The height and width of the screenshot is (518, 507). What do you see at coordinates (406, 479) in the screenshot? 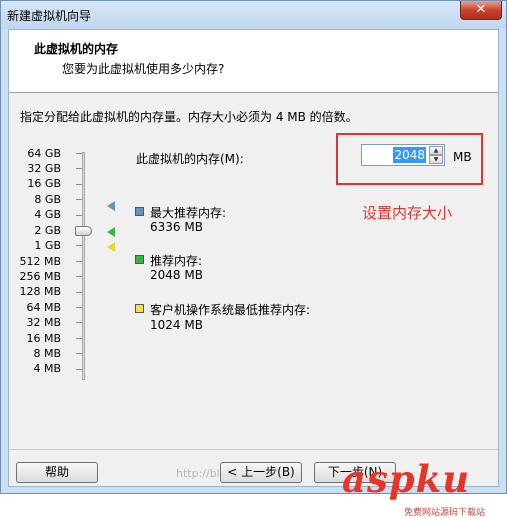
I see `aspku-logo: aspku` at bounding box center [406, 479].